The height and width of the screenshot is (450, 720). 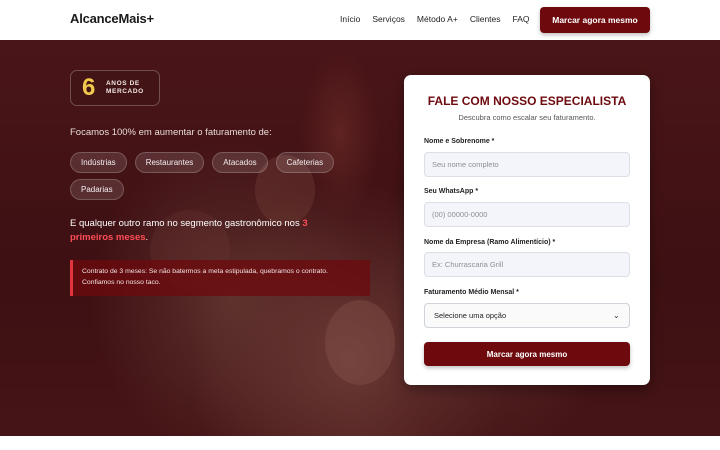 What do you see at coordinates (97, 189) in the screenshot?
I see `segment-chip: Padarias` at bounding box center [97, 189].